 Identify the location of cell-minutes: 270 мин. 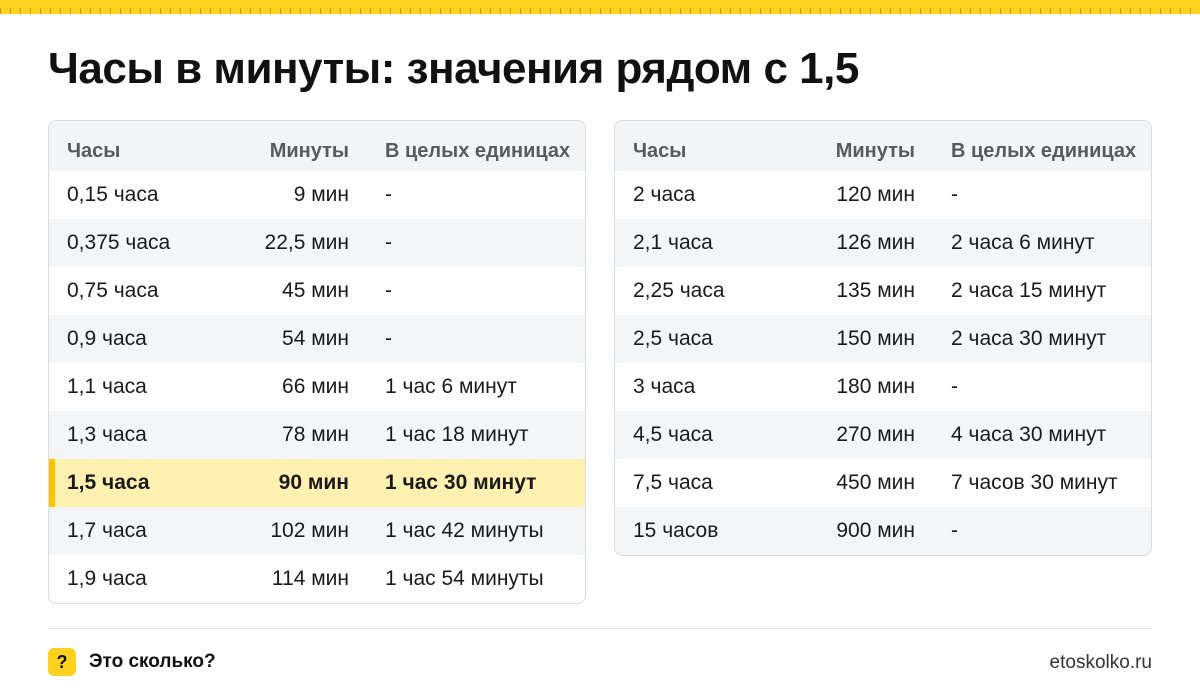
(849, 435).